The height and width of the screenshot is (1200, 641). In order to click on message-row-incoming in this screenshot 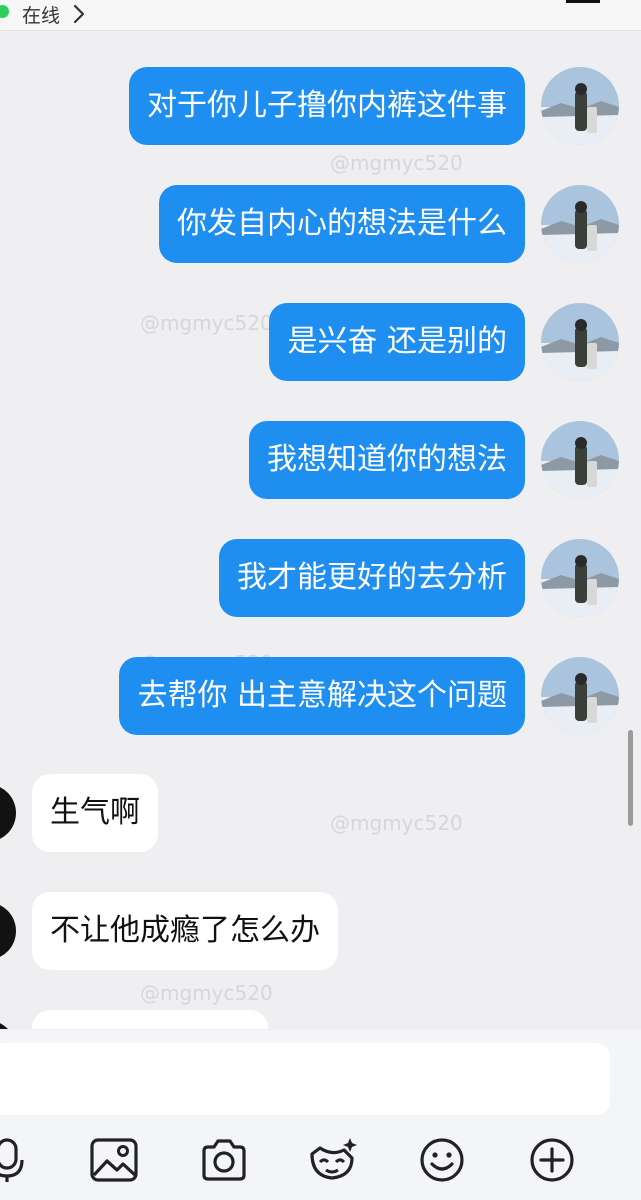, I will do `click(134, 1019)`.